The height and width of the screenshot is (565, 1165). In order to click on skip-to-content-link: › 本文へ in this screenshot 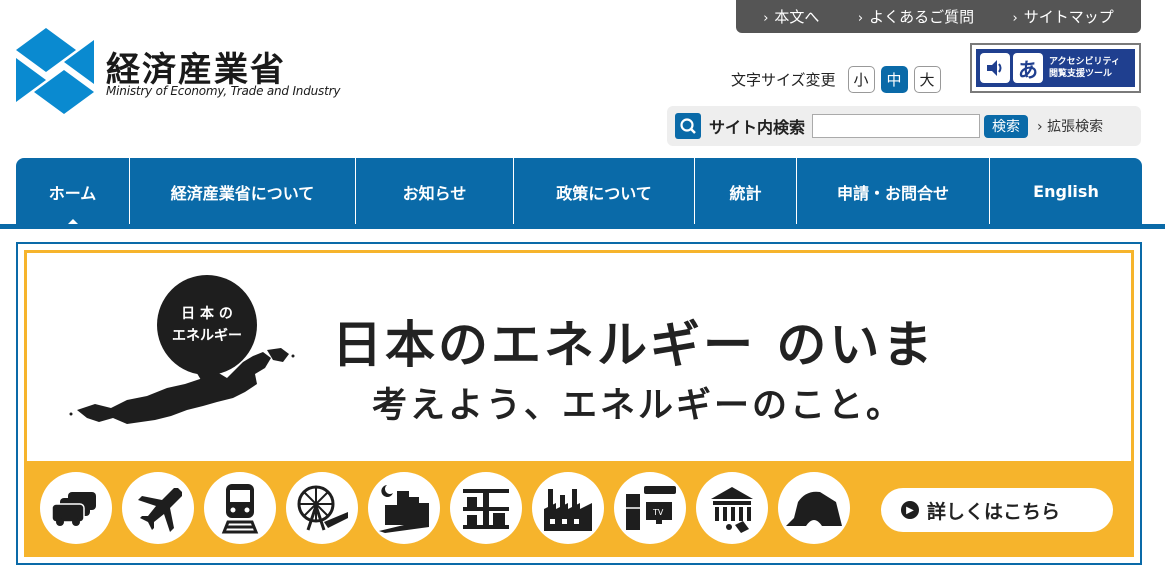, I will do `click(791, 16)`.